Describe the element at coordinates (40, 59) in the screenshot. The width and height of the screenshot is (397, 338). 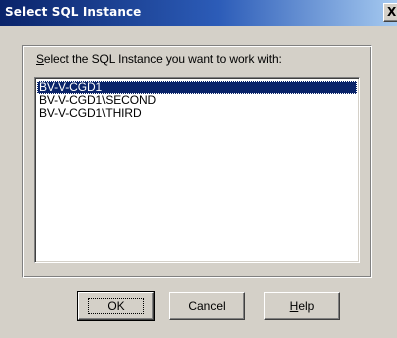
I see `prompt-mnemonic: S` at that location.